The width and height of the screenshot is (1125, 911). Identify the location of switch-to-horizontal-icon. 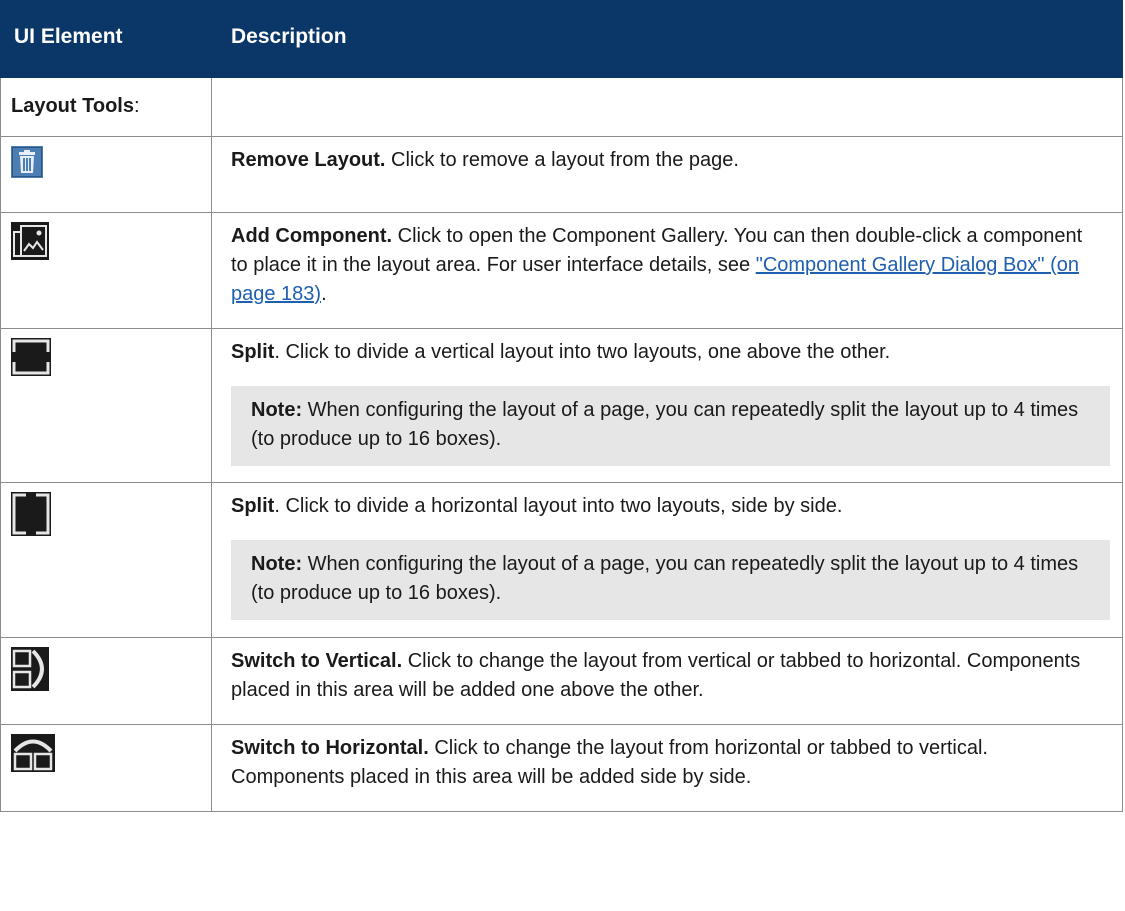
(33, 753).